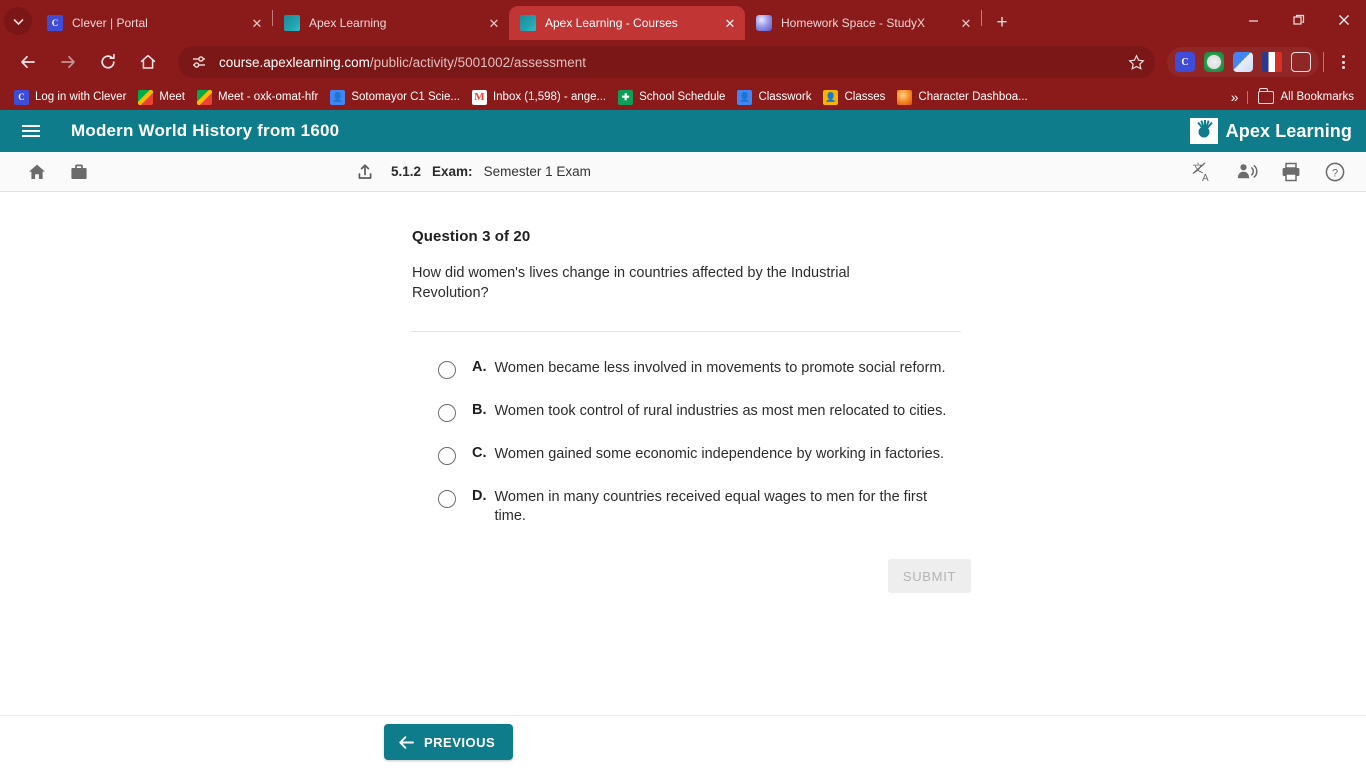 The width and height of the screenshot is (1366, 768). I want to click on browser-tab-clever-portal: C Clever | Portal ✕, so click(154, 23).